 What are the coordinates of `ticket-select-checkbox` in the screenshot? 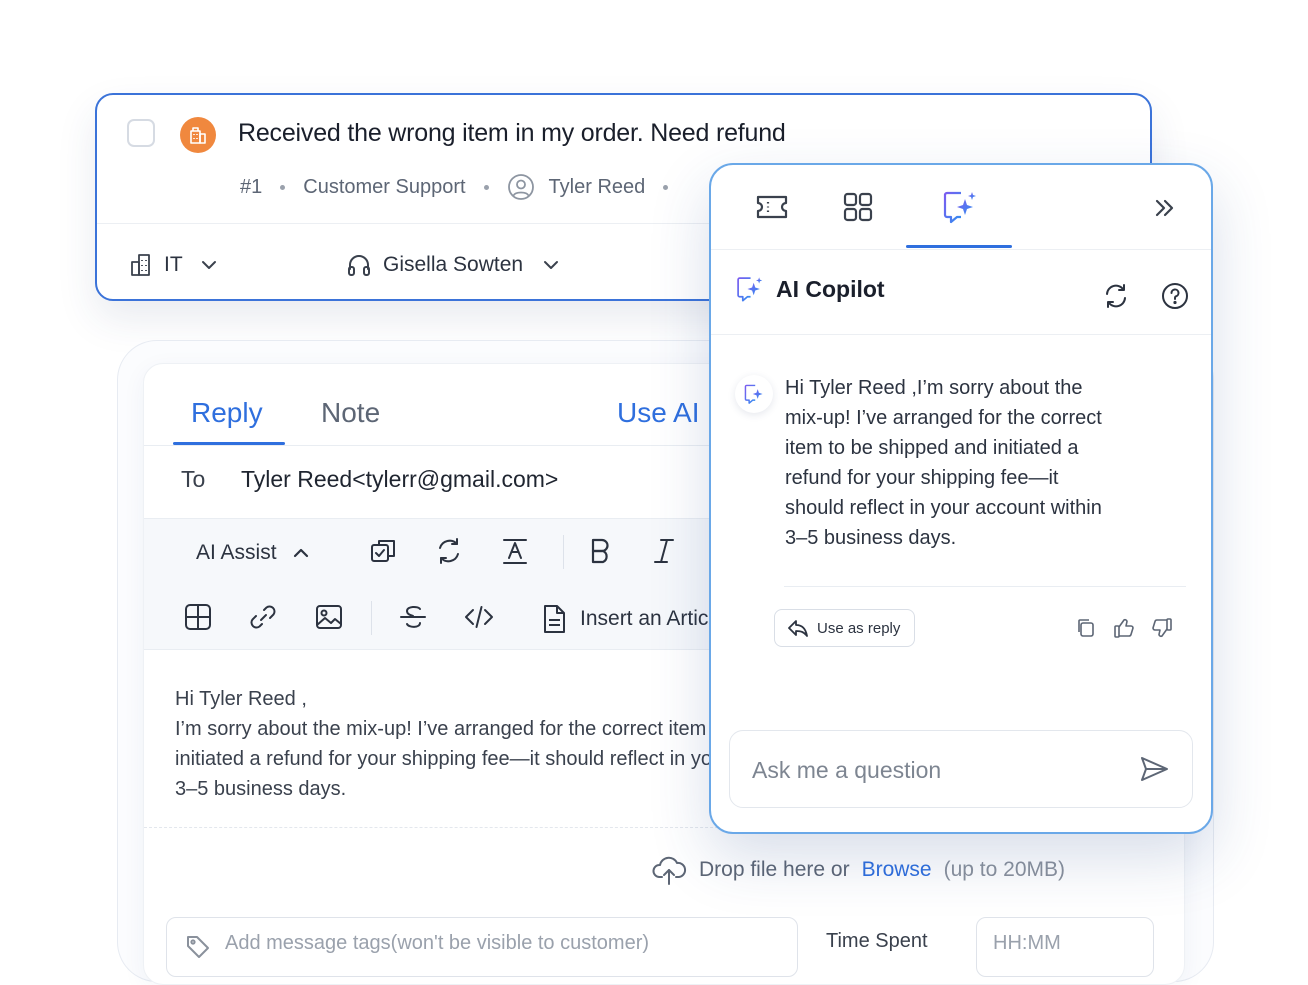 It's located at (141, 133).